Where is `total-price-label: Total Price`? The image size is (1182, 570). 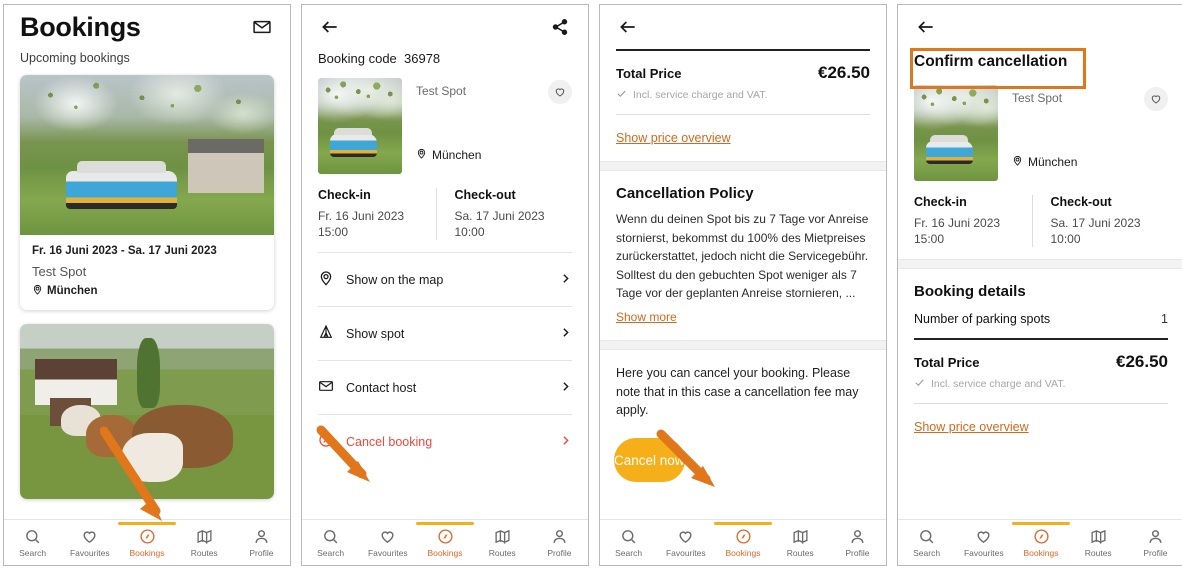 total-price-label: Total Price is located at coordinates (649, 73).